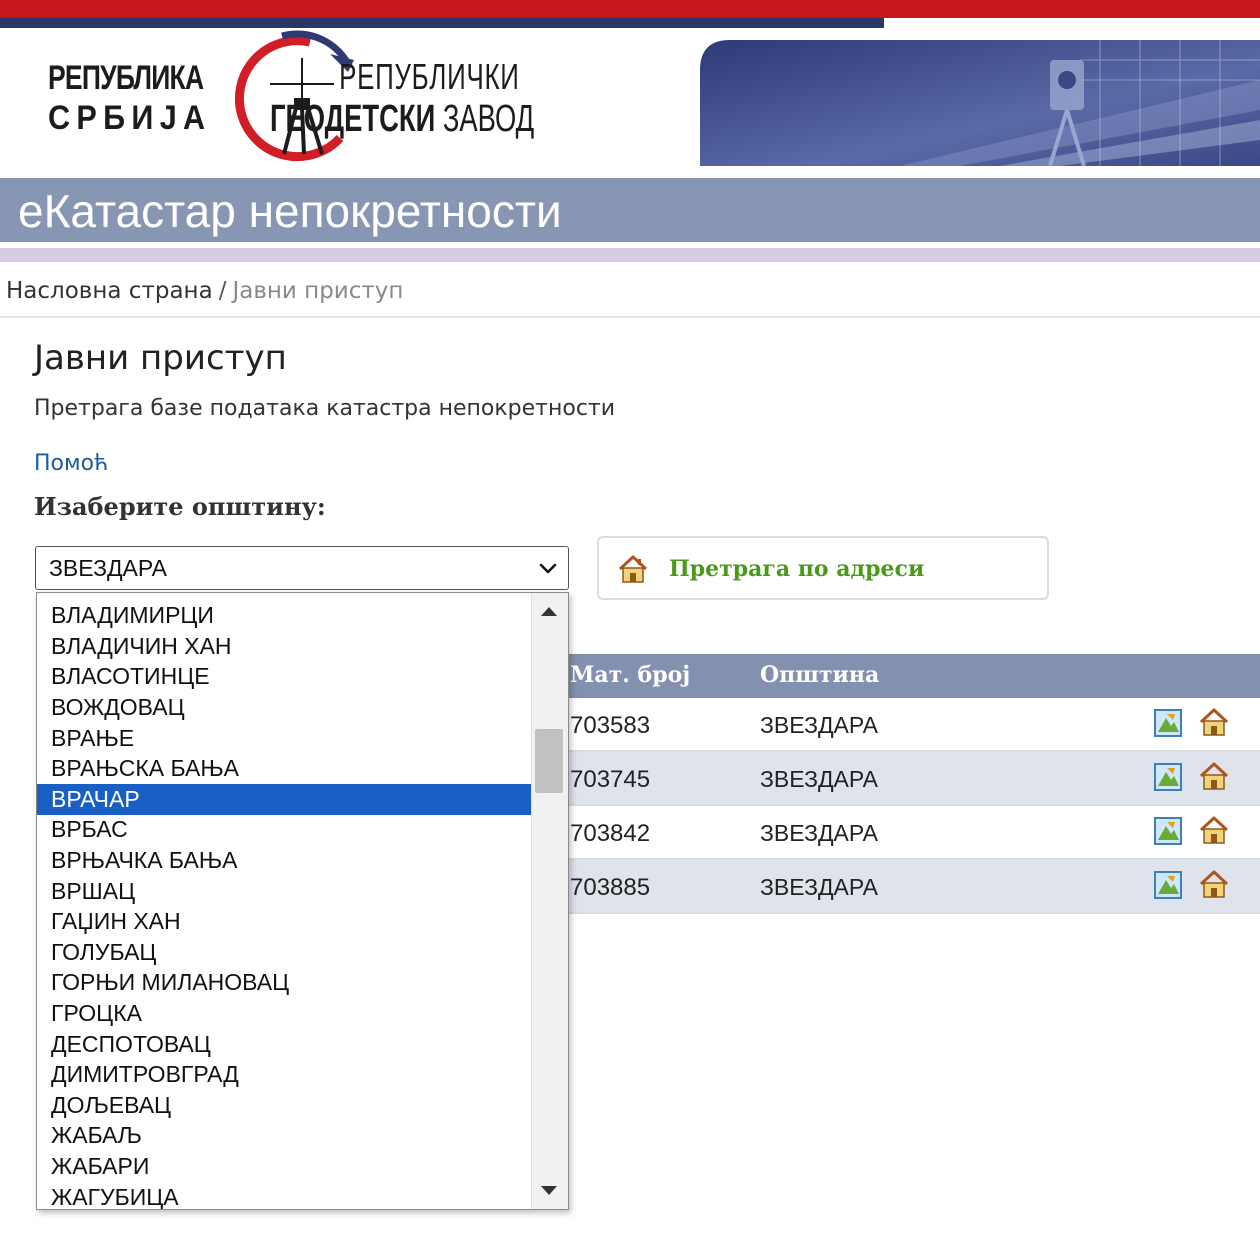  I want to click on dropdown-option: ВРАЊСКА БАЊА, so click(284, 768).